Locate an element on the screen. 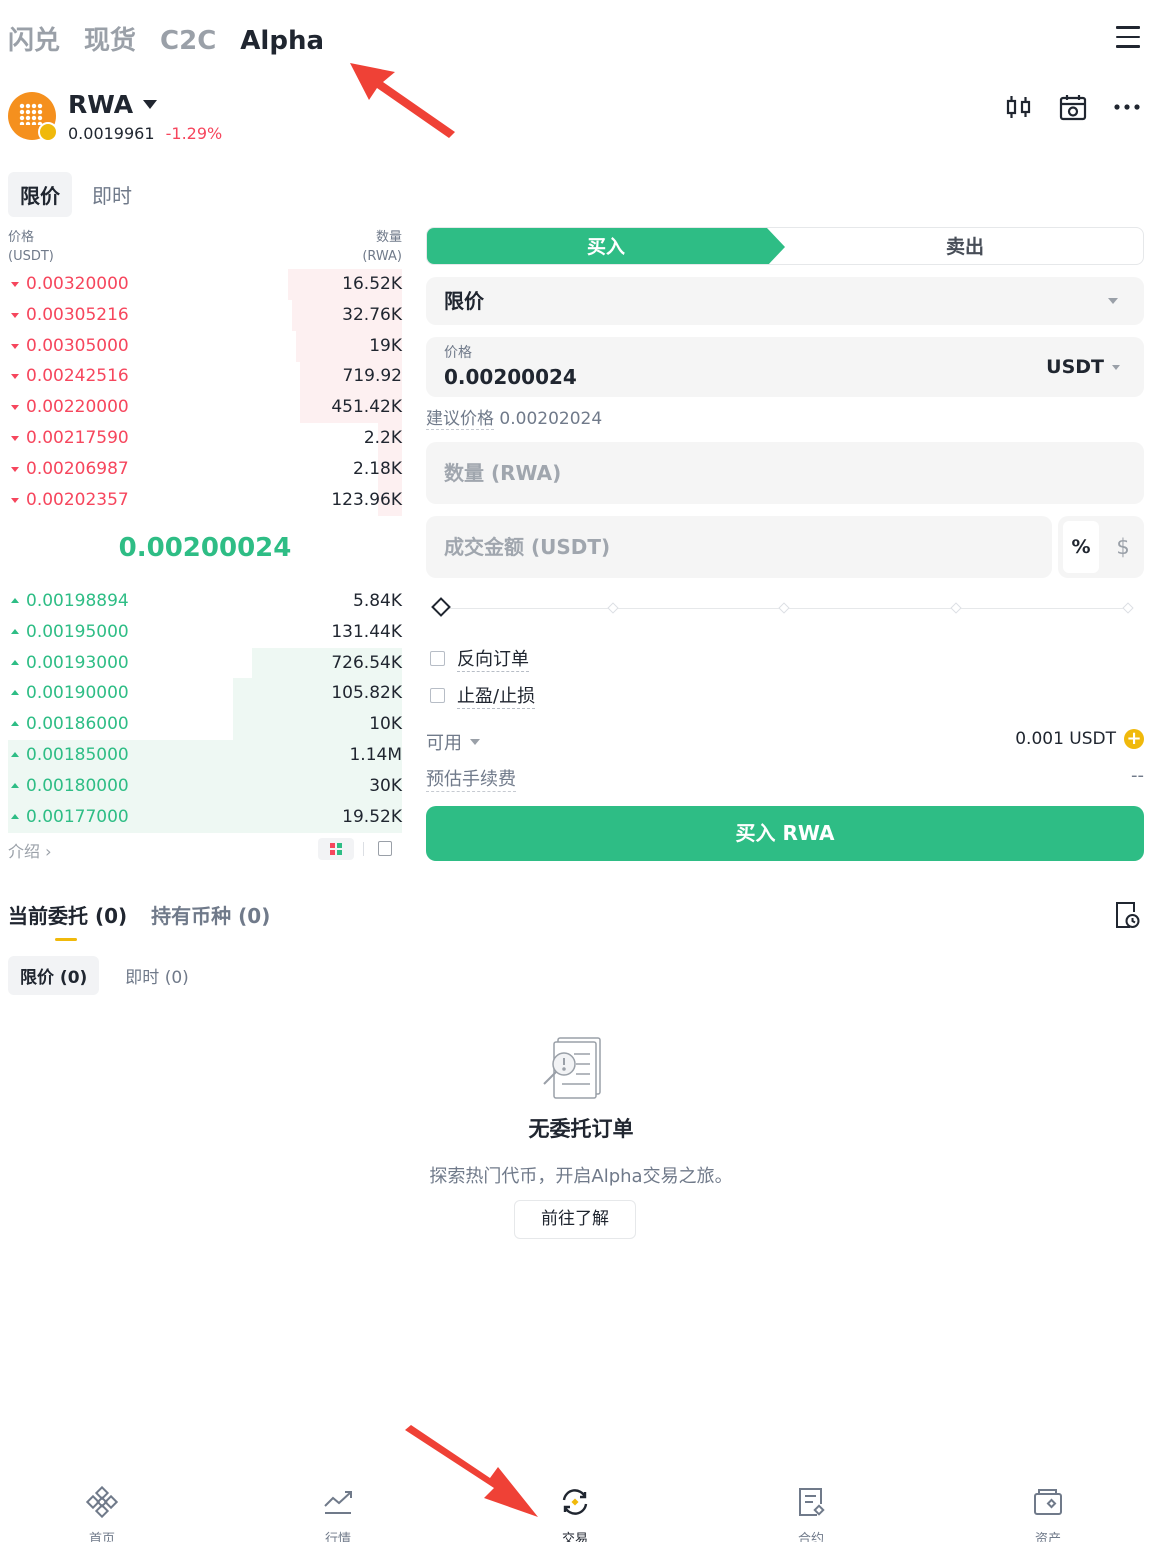 The image size is (1162, 1542). tab-c2c: C2C is located at coordinates (188, 41).